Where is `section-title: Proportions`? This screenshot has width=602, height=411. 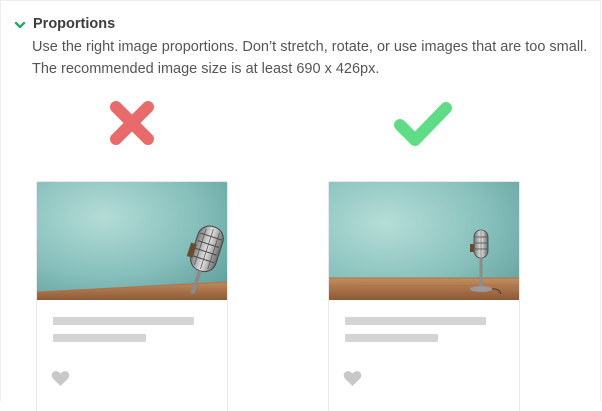 section-title: Proportions is located at coordinates (74, 24).